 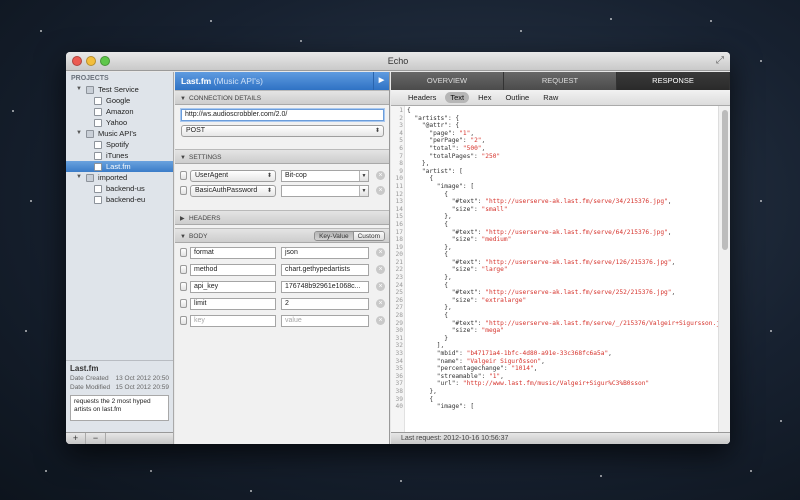 What do you see at coordinates (282, 156) in the screenshot?
I see `settings-header: ▼ SETTINGS` at bounding box center [282, 156].